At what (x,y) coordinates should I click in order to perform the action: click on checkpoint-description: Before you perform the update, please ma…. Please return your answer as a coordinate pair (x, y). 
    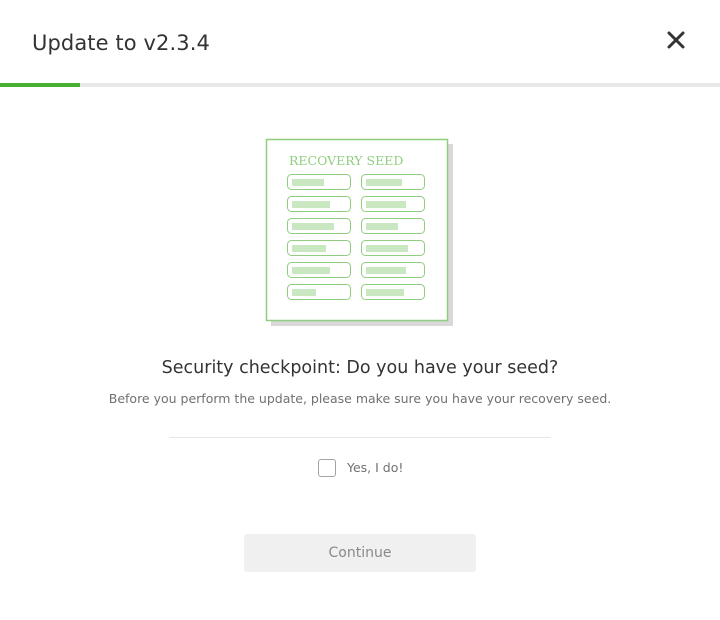
    Looking at the image, I should click on (360, 398).